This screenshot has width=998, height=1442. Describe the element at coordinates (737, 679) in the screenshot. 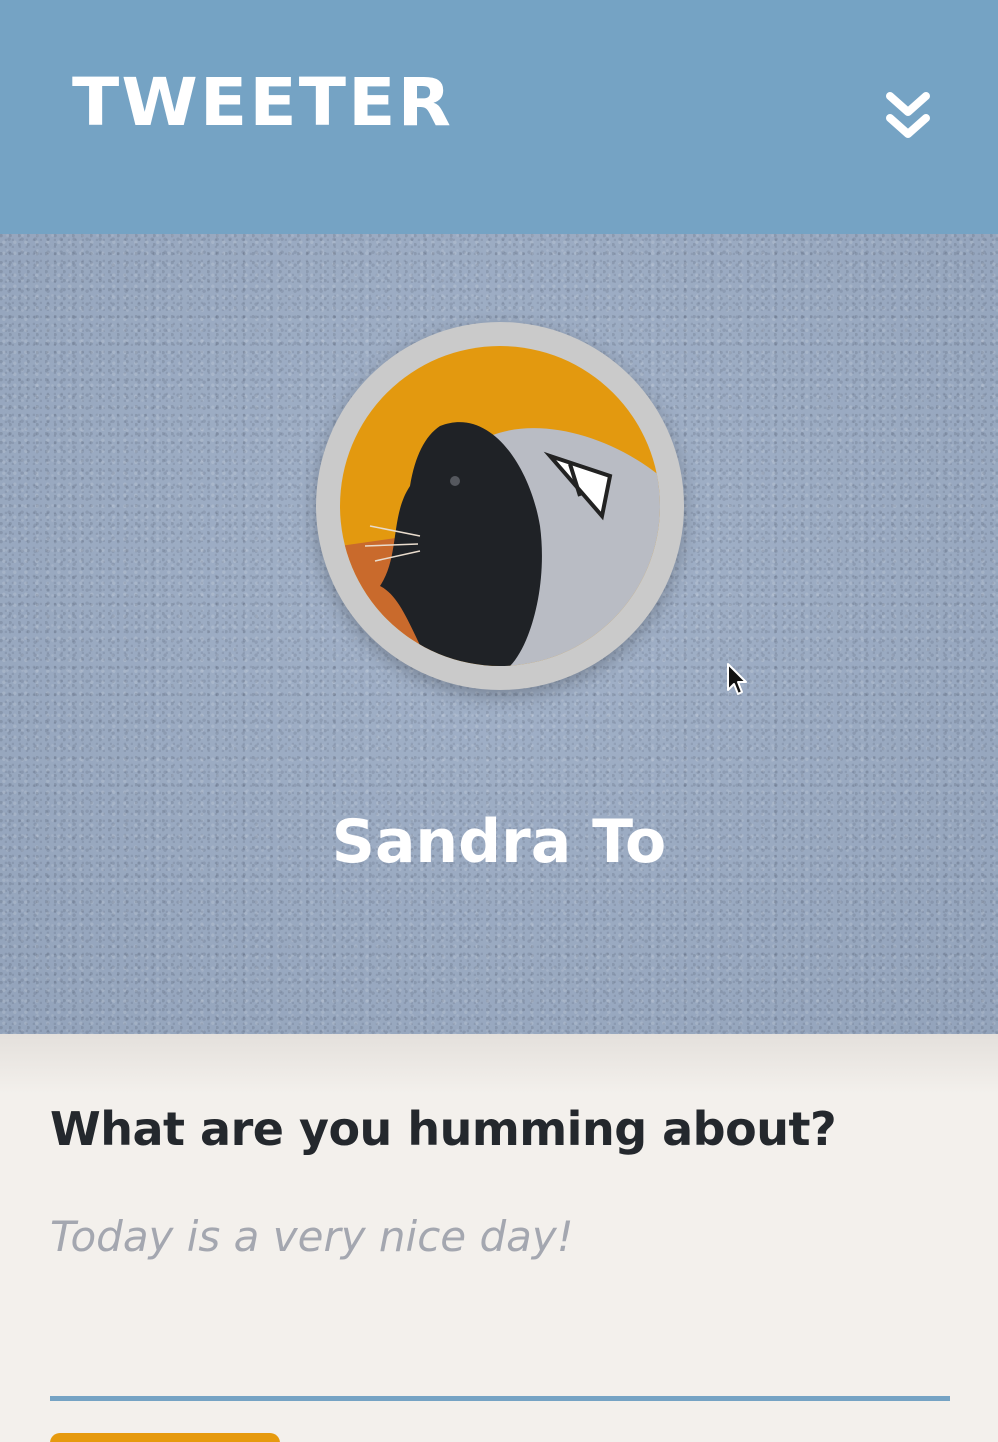

I see `mouse-cursor-icon` at that location.